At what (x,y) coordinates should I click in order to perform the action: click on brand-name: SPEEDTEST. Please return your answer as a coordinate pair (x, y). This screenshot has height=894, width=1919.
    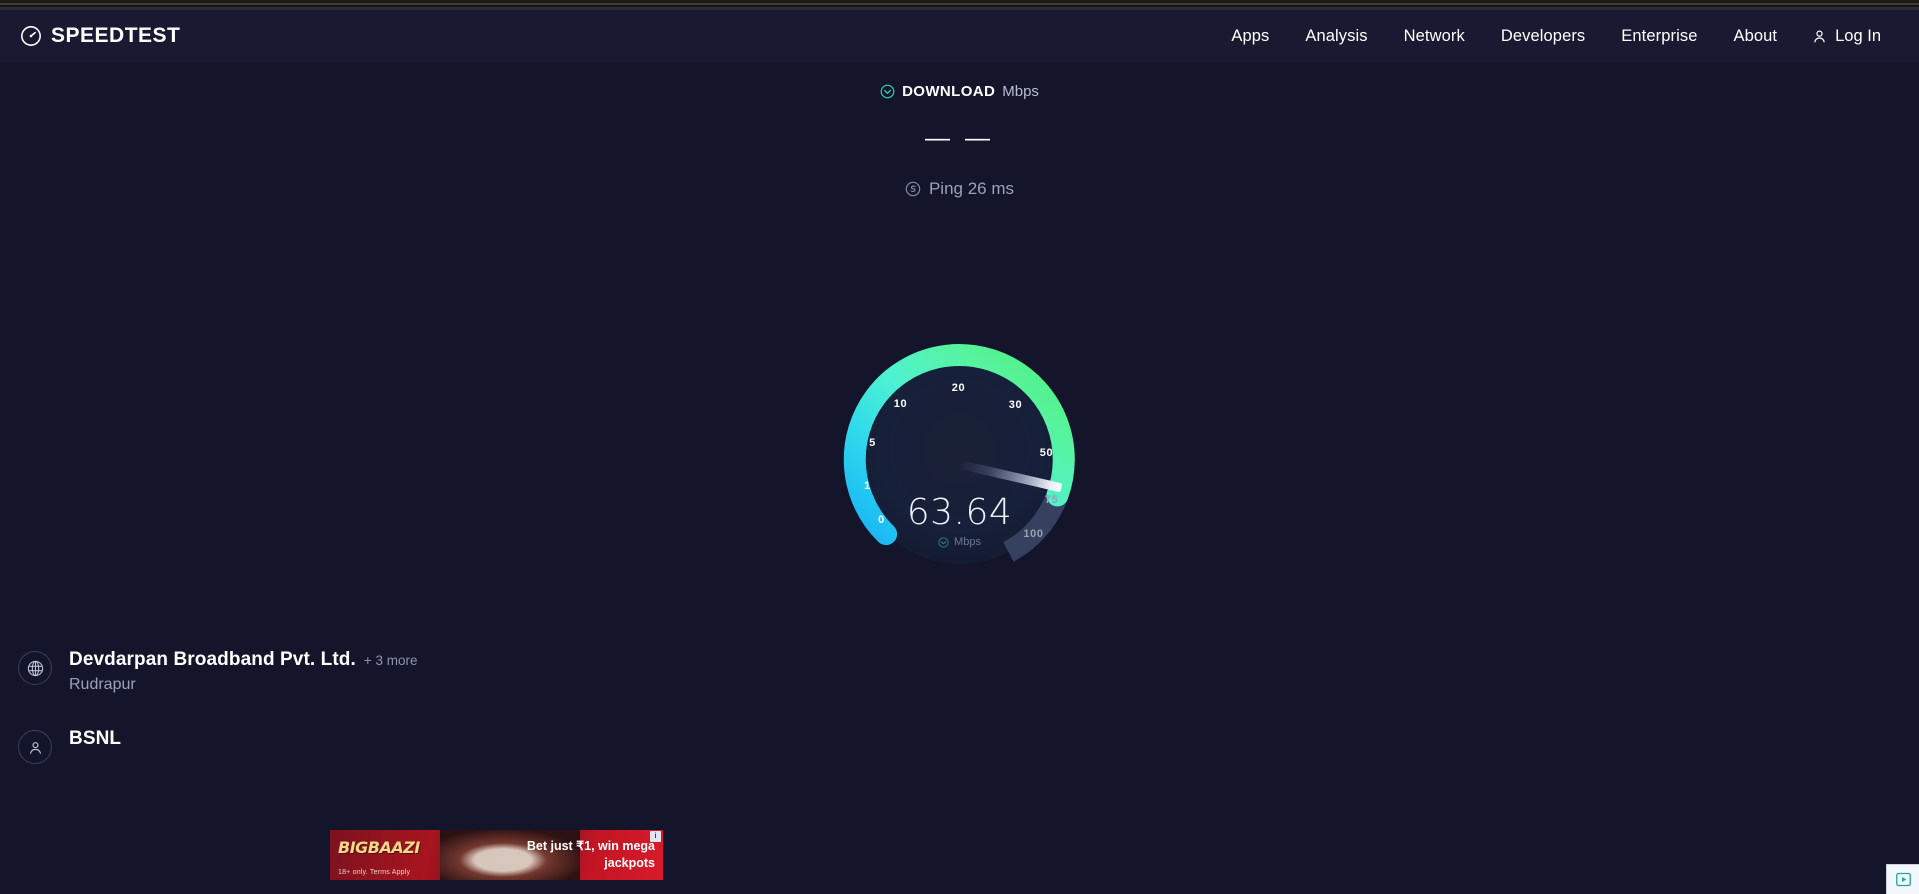
    Looking at the image, I should click on (116, 35).